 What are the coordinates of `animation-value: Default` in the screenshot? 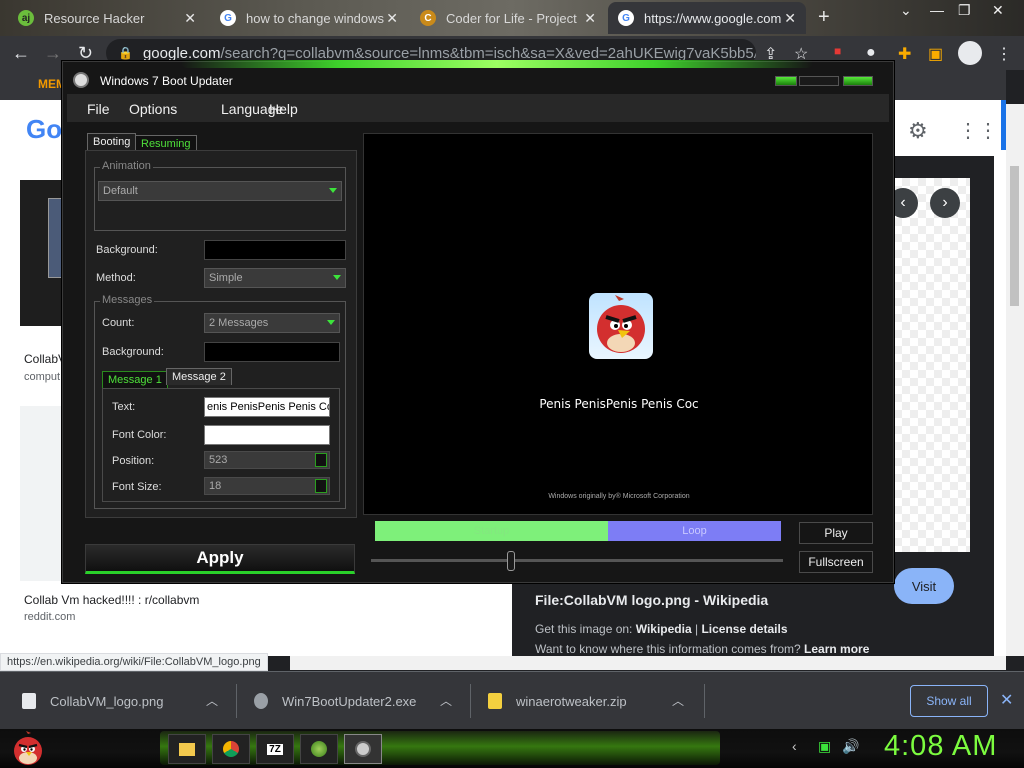 It's located at (120, 191).